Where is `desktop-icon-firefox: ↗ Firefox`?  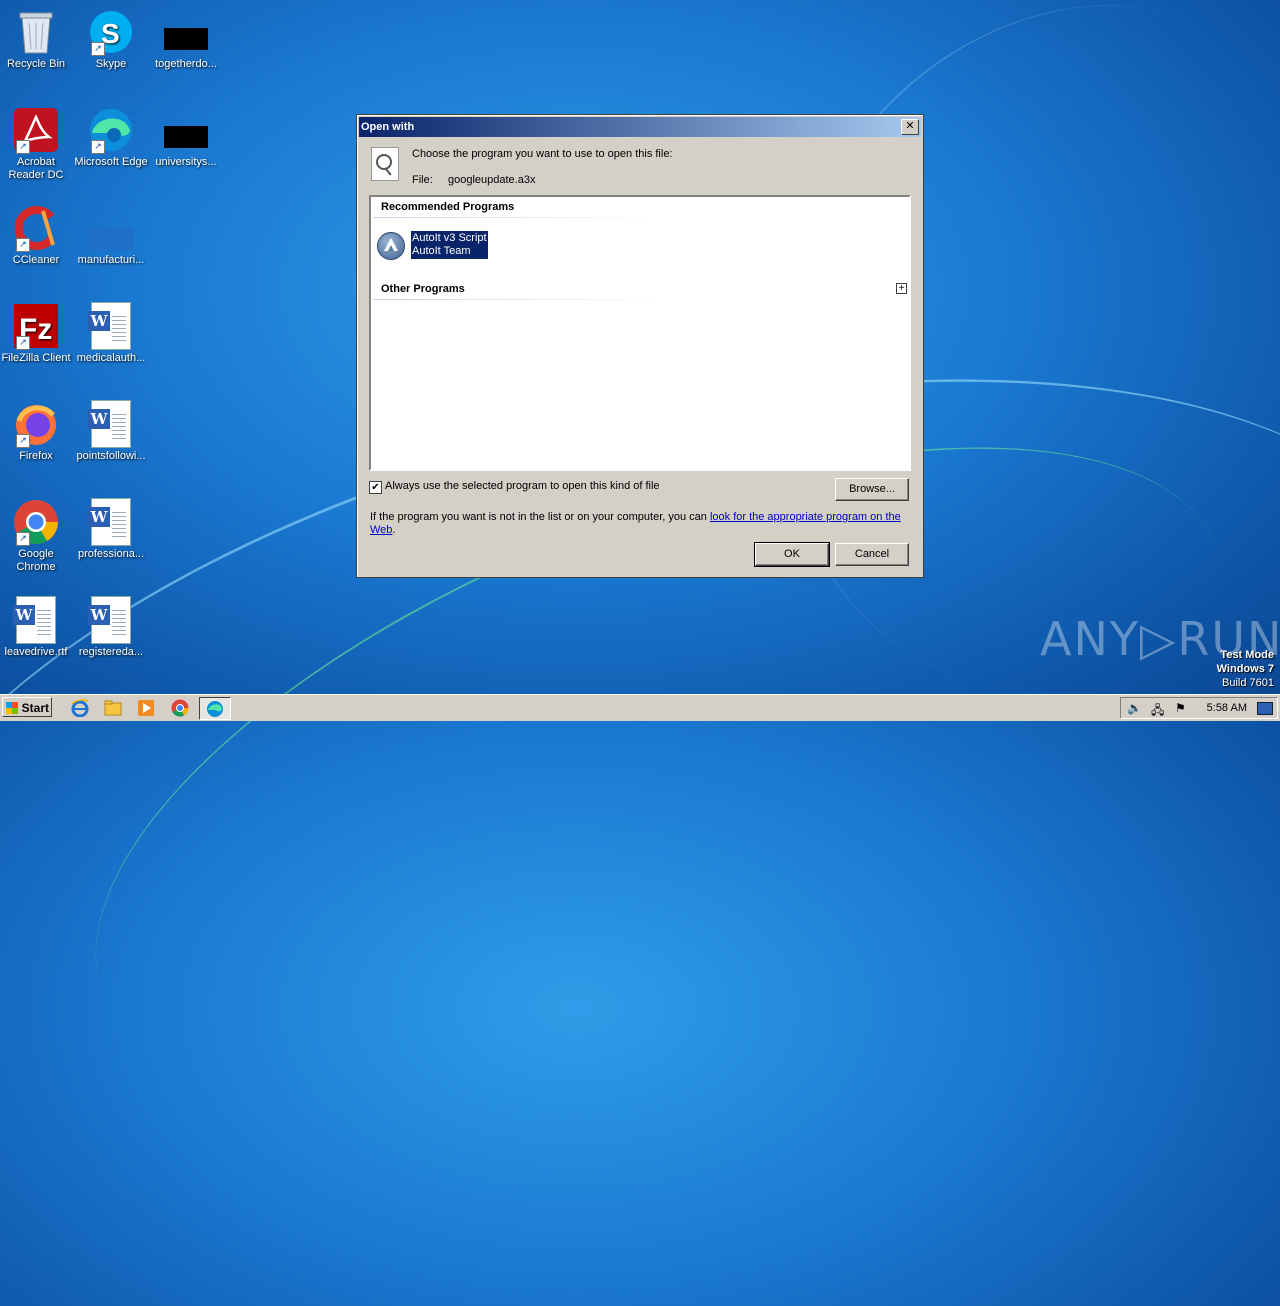
desktop-icon-firefox: ↗ Firefox is located at coordinates (37, 431).